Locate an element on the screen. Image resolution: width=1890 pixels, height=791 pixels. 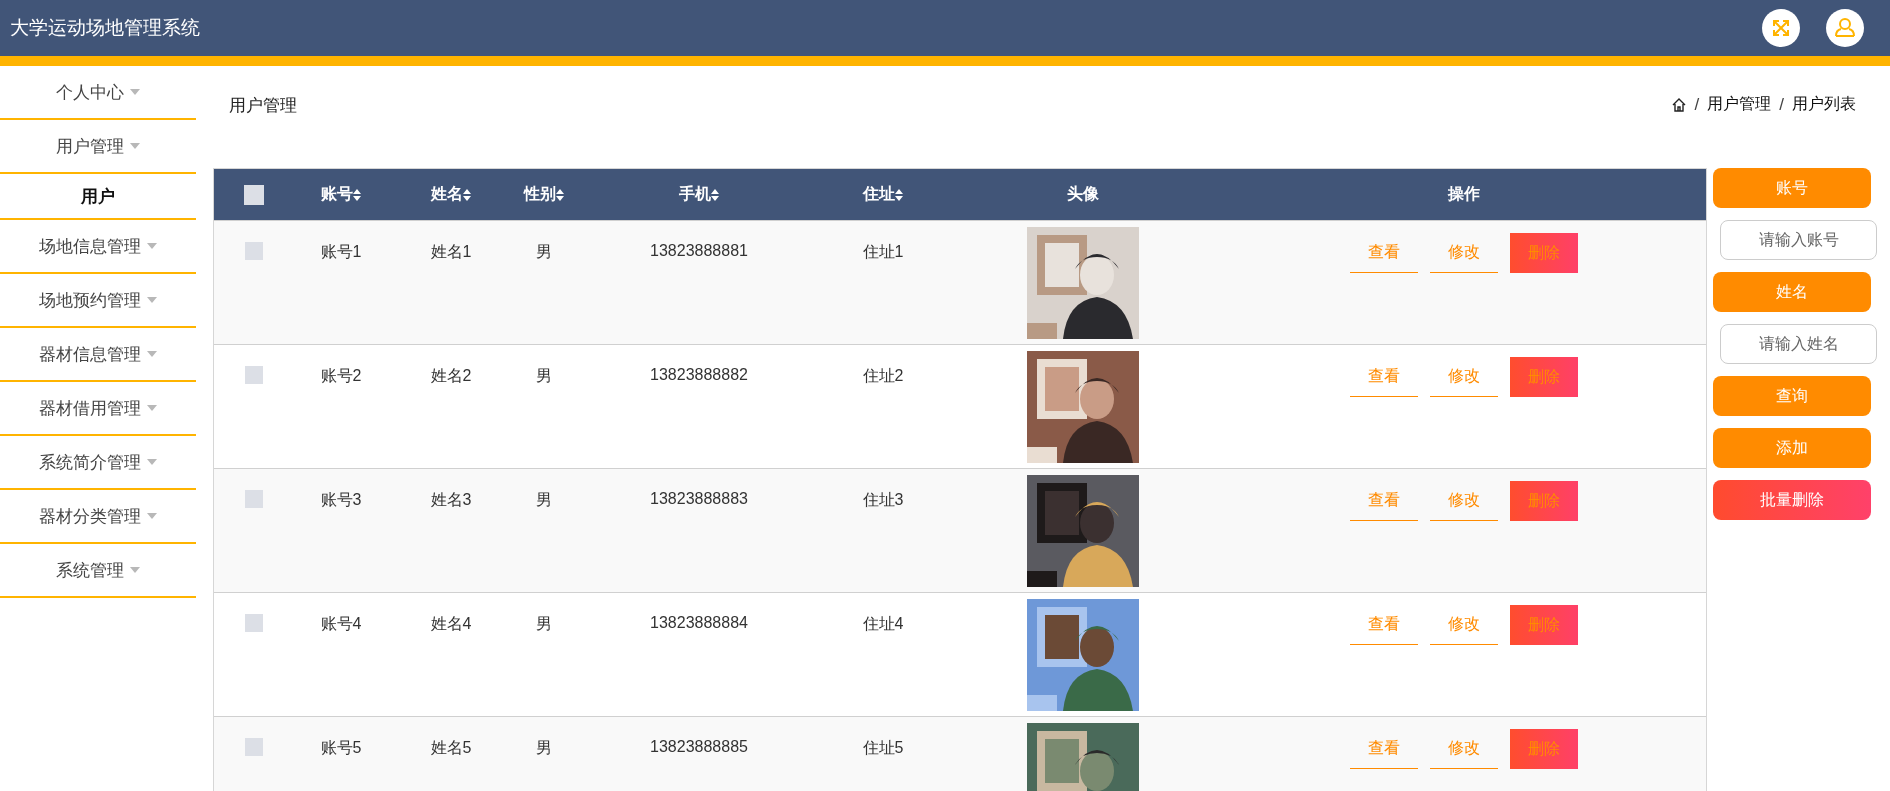
column-header: 姓名 is located at coordinates (451, 194).